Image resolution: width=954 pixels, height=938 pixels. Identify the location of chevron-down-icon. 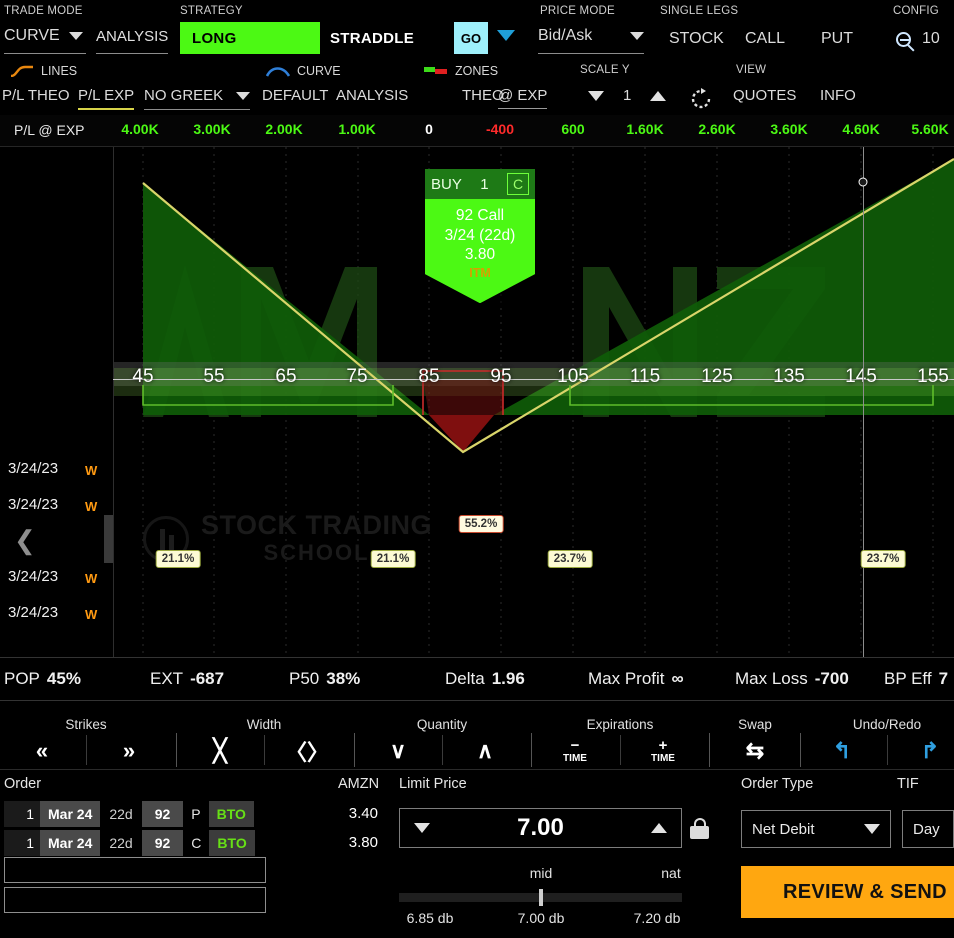
(75, 36).